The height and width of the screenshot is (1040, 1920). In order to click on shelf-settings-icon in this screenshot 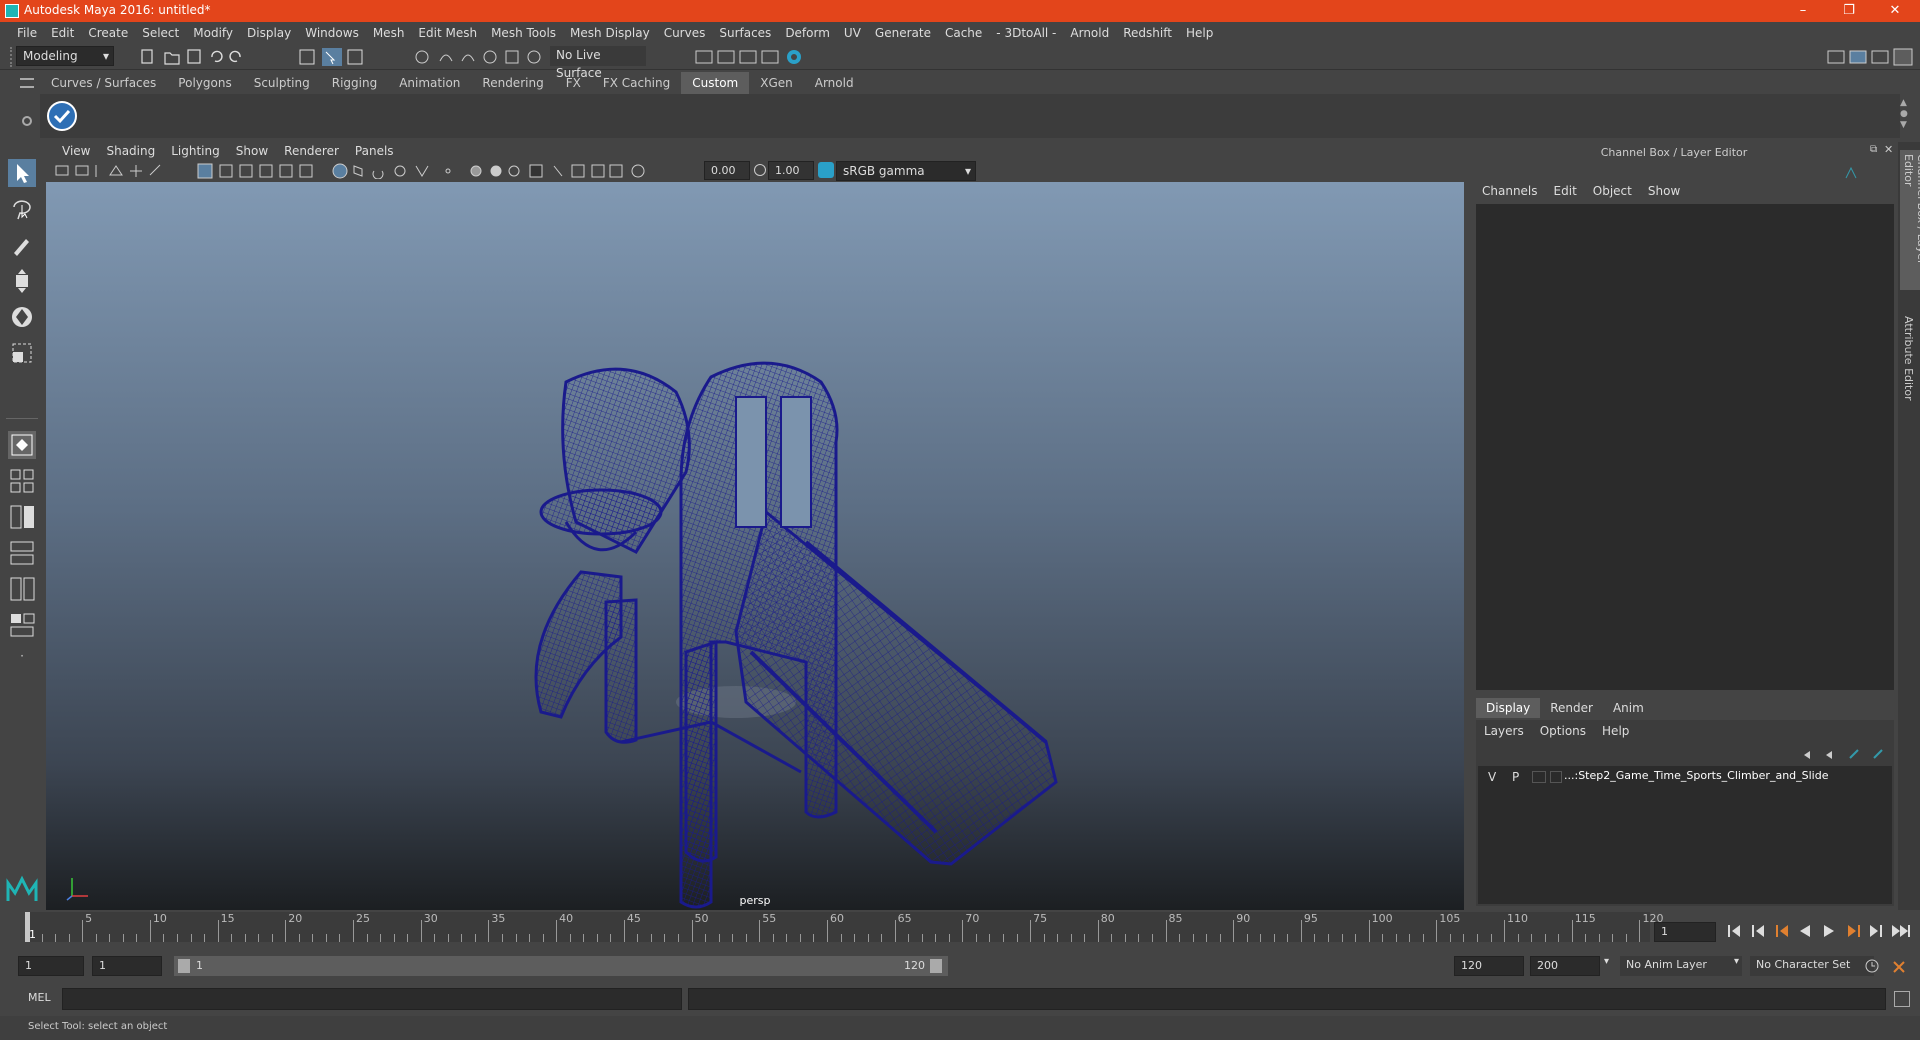, I will do `click(27, 121)`.